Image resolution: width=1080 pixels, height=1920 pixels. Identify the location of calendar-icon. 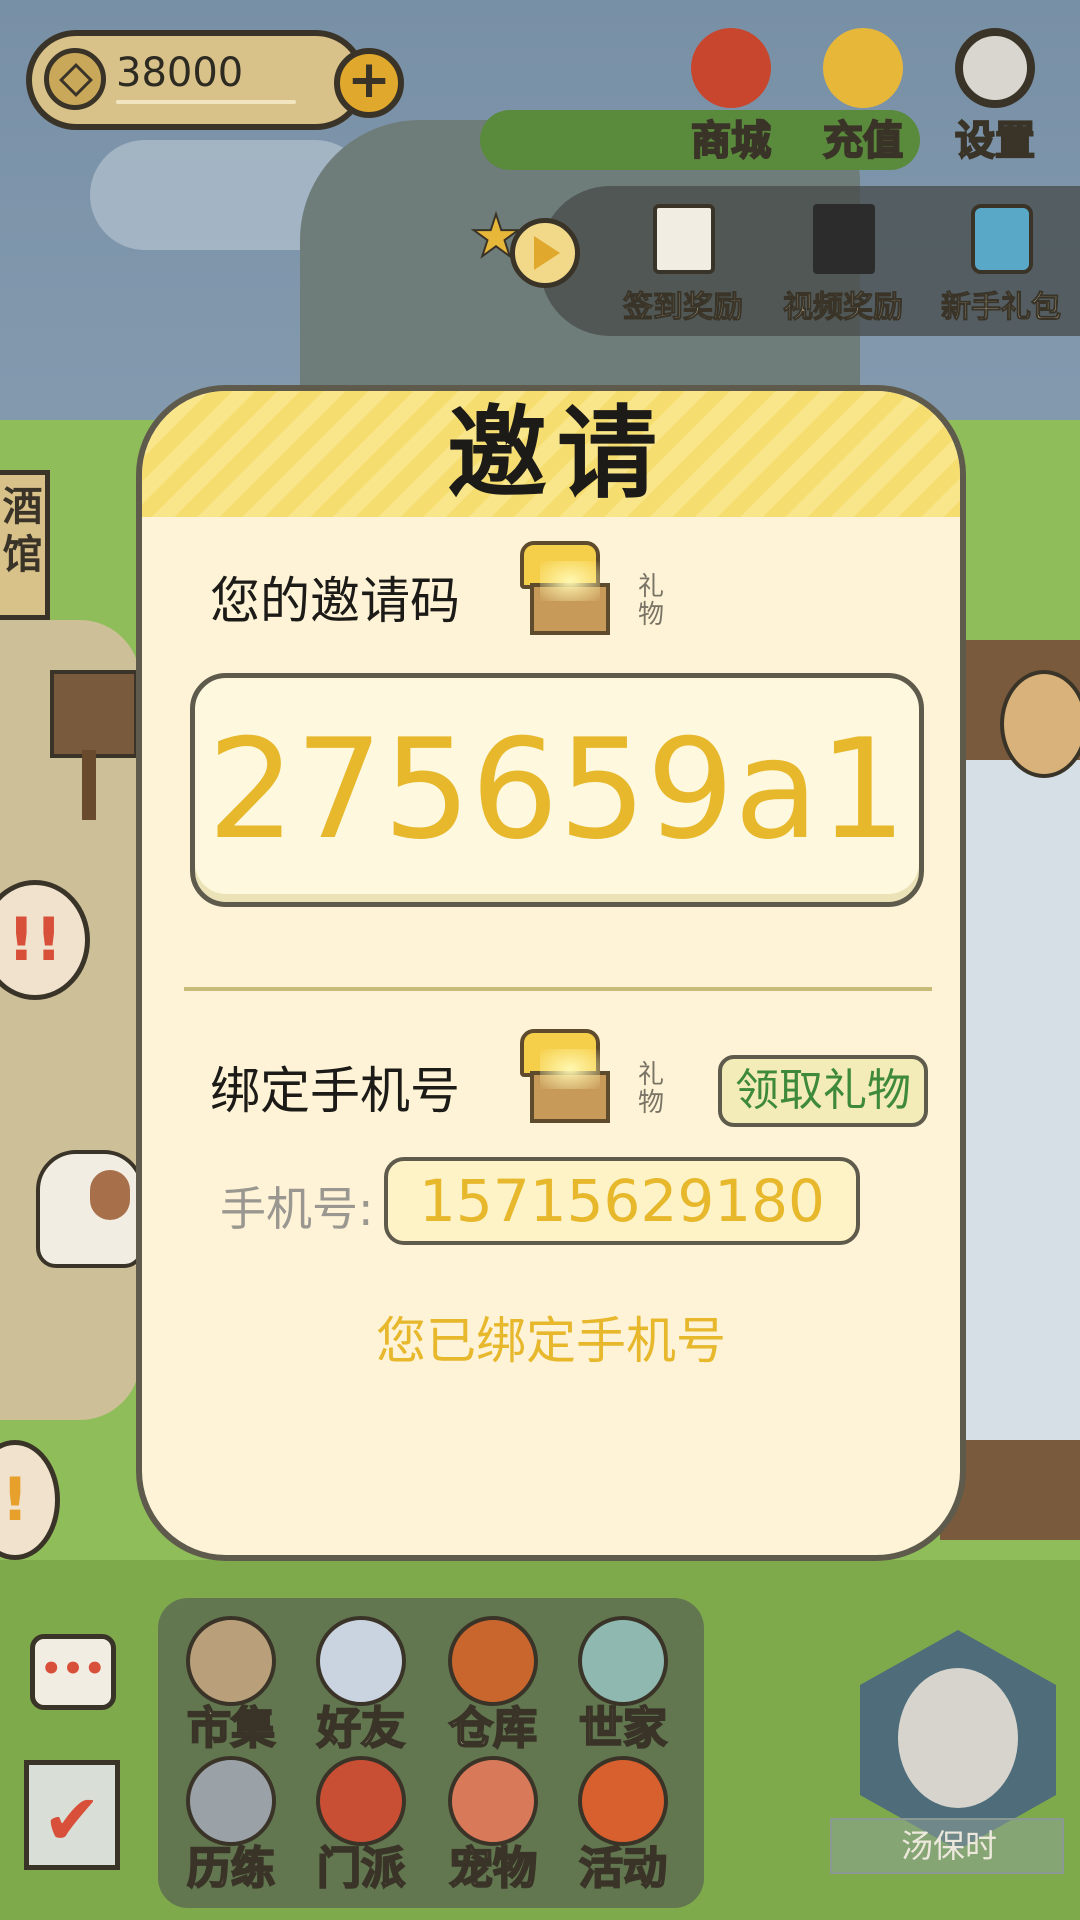
(684, 239).